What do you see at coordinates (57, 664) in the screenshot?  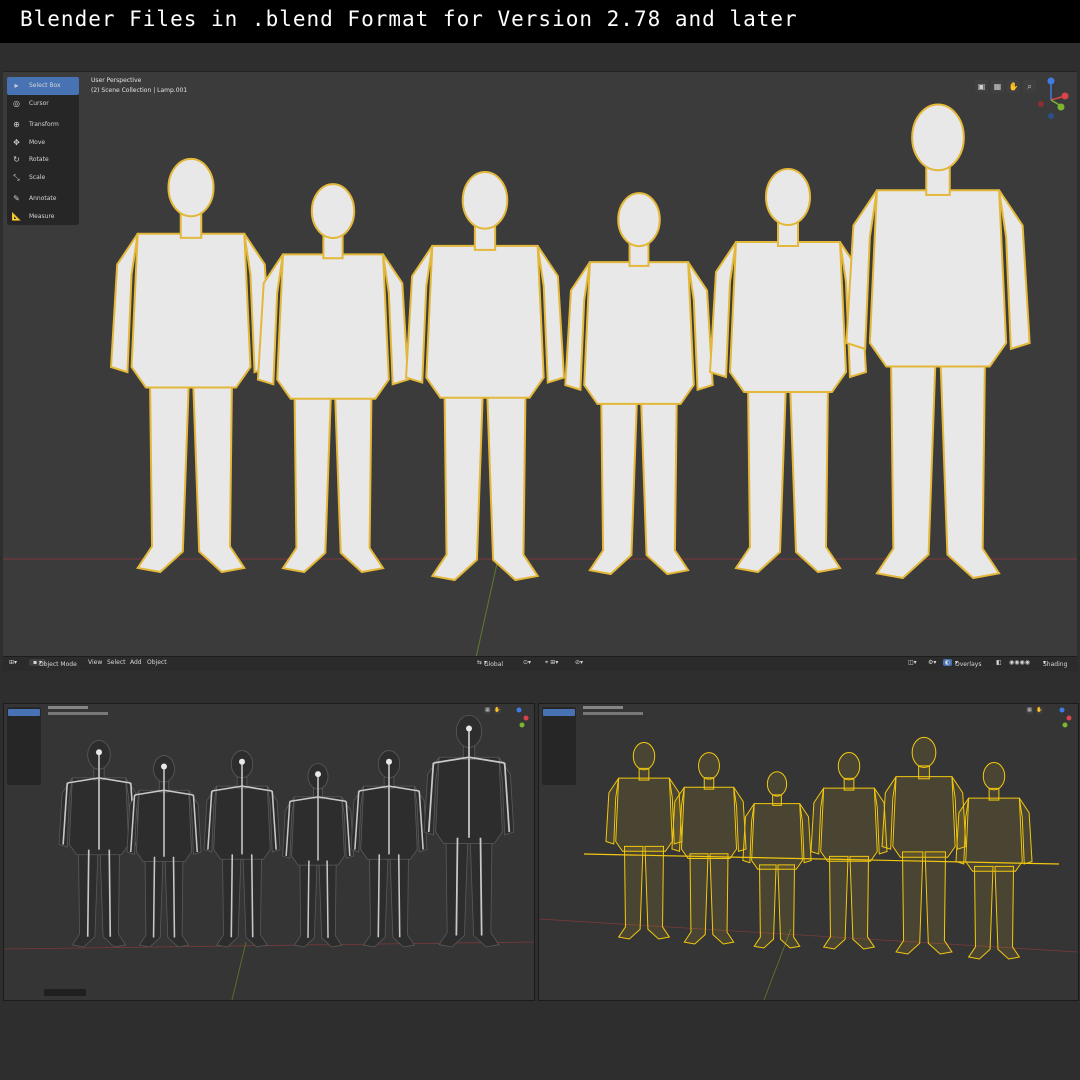 I see `mode-label: Object Mode` at bounding box center [57, 664].